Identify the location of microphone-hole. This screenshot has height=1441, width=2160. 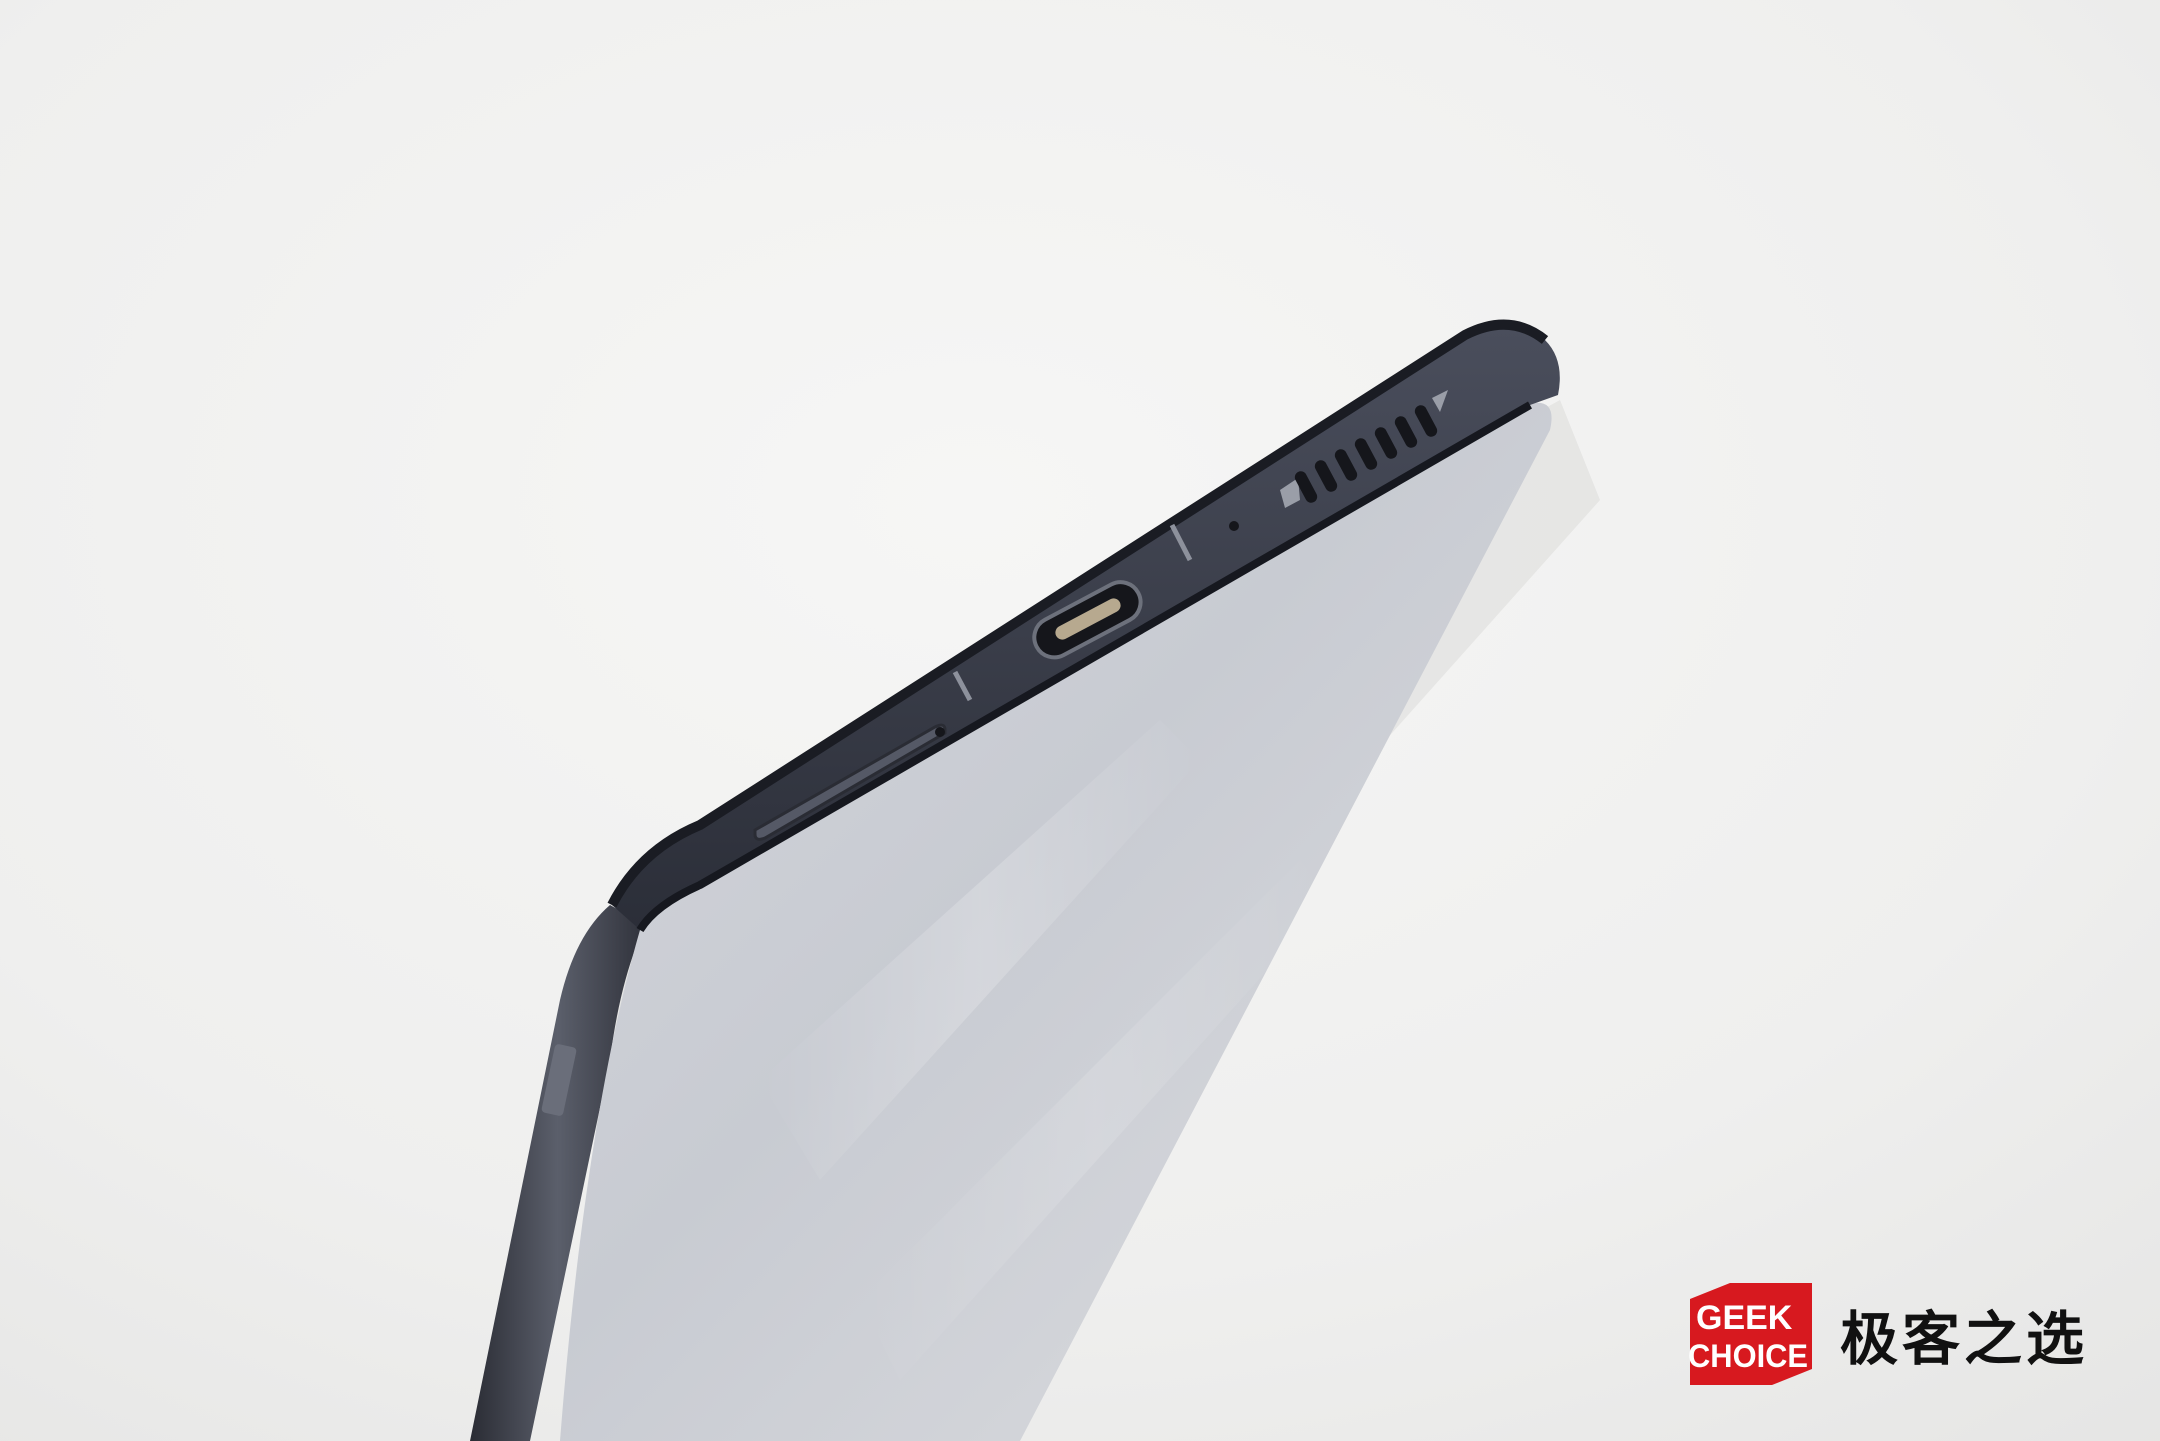
(1234, 526).